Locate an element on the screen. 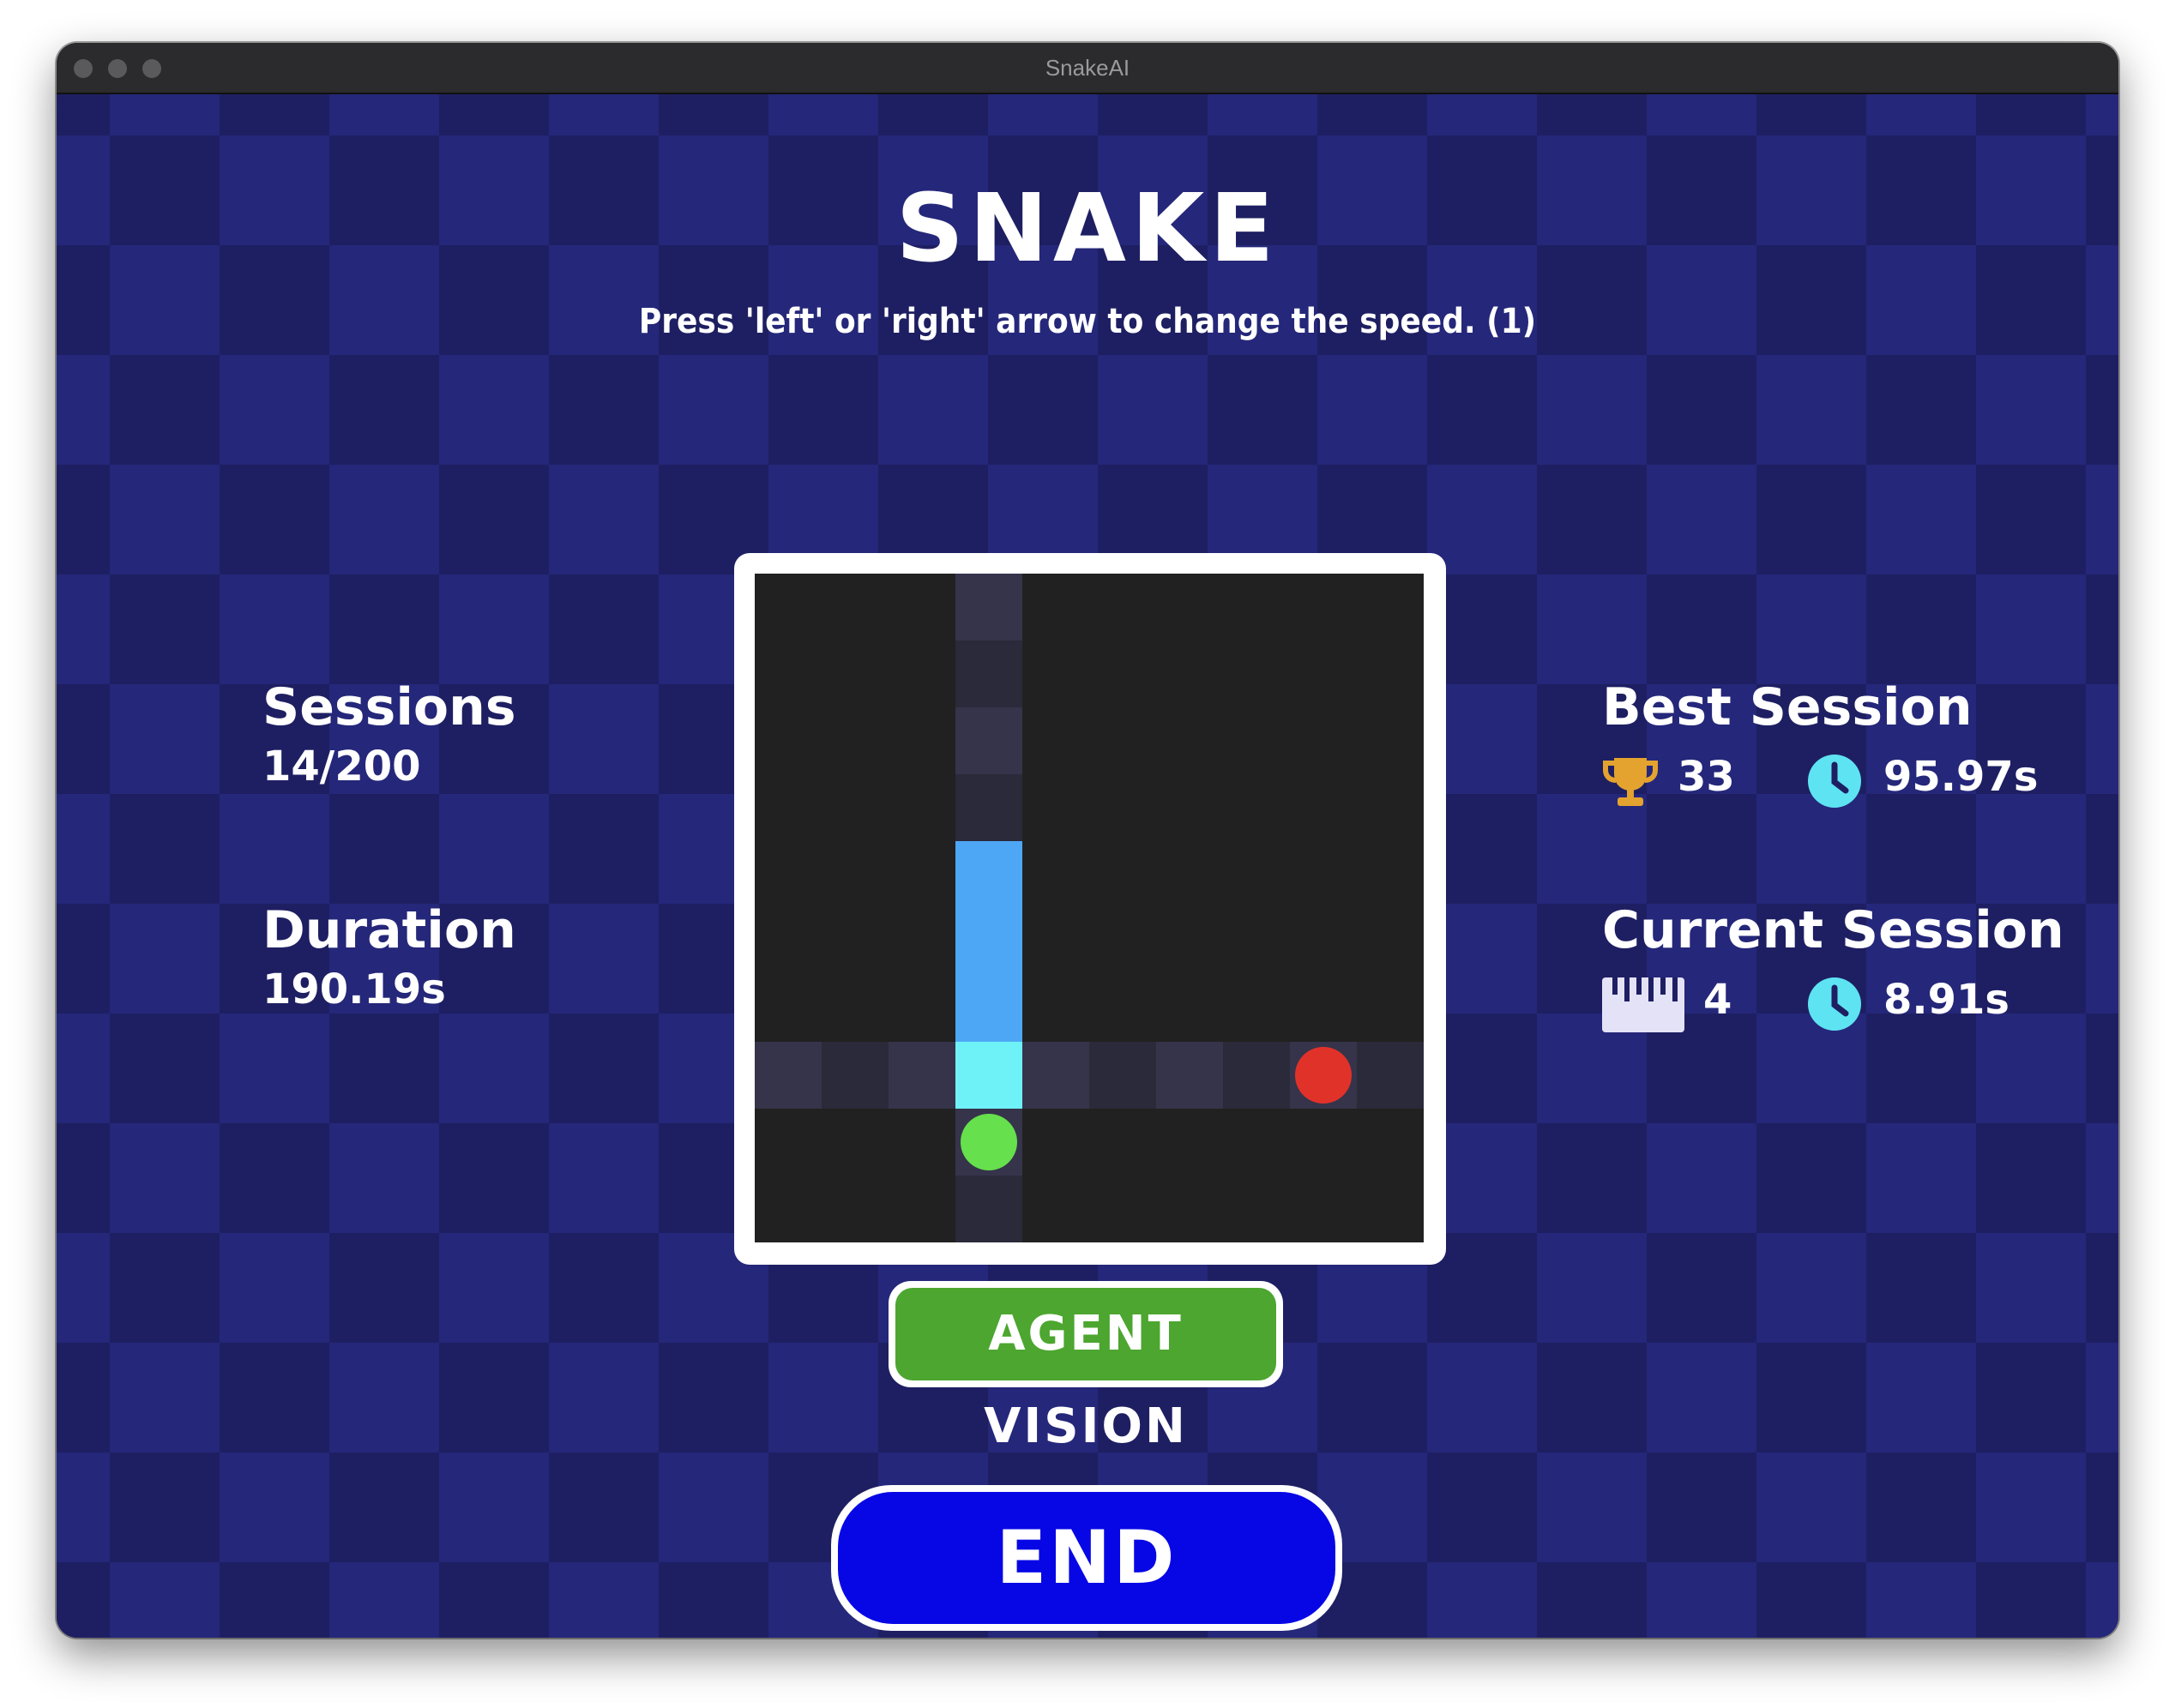 The image size is (2175, 1708). game-board is located at coordinates (1089, 908).